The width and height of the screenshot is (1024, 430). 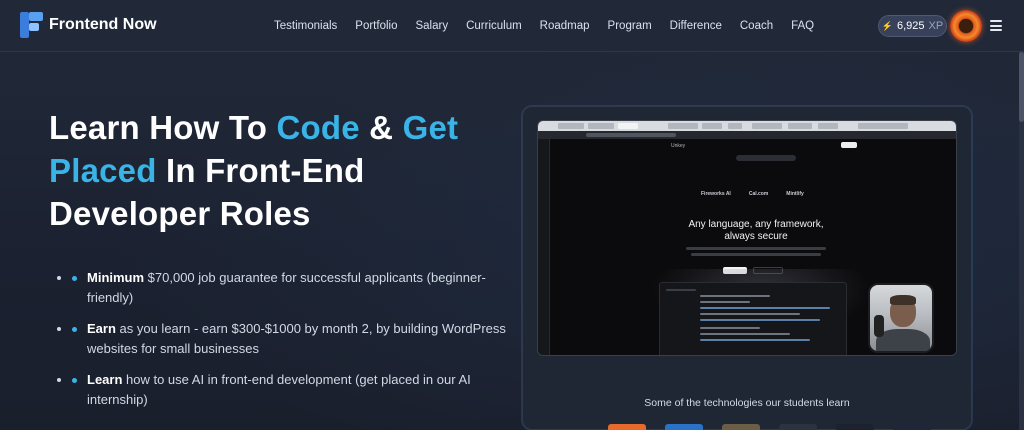 I want to click on brand-logo: Frontend Now, so click(x=88, y=25).